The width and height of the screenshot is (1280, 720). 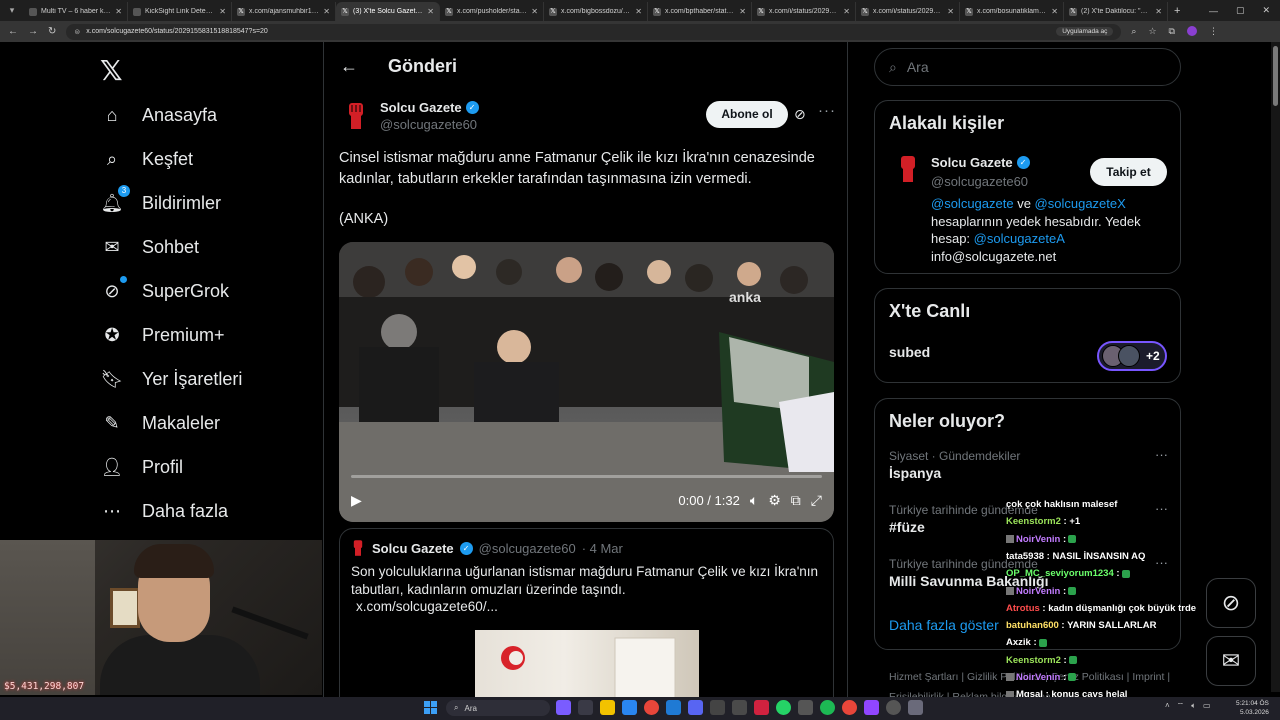 I want to click on tab-search-icon: ▾, so click(x=12, y=10).